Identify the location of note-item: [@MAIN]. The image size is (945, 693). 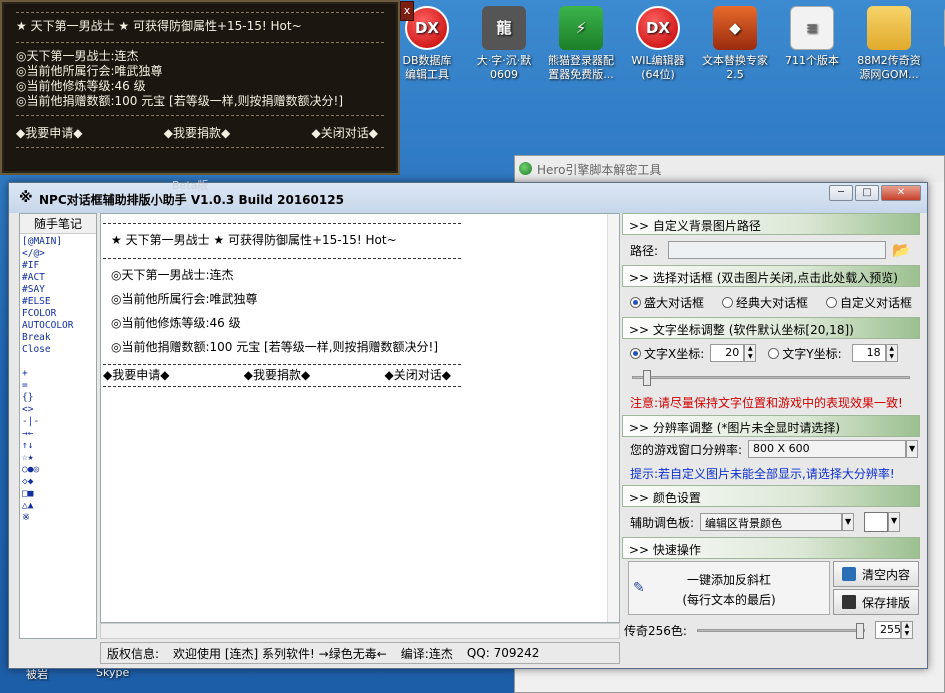
(58, 242).